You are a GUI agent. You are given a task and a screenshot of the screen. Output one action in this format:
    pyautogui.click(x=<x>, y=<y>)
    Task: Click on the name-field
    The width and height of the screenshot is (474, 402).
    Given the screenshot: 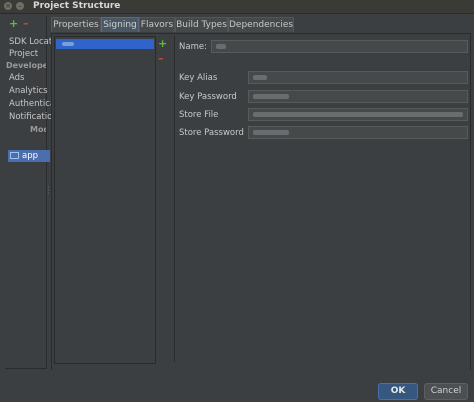 What is the action you would take?
    pyautogui.click(x=339, y=46)
    